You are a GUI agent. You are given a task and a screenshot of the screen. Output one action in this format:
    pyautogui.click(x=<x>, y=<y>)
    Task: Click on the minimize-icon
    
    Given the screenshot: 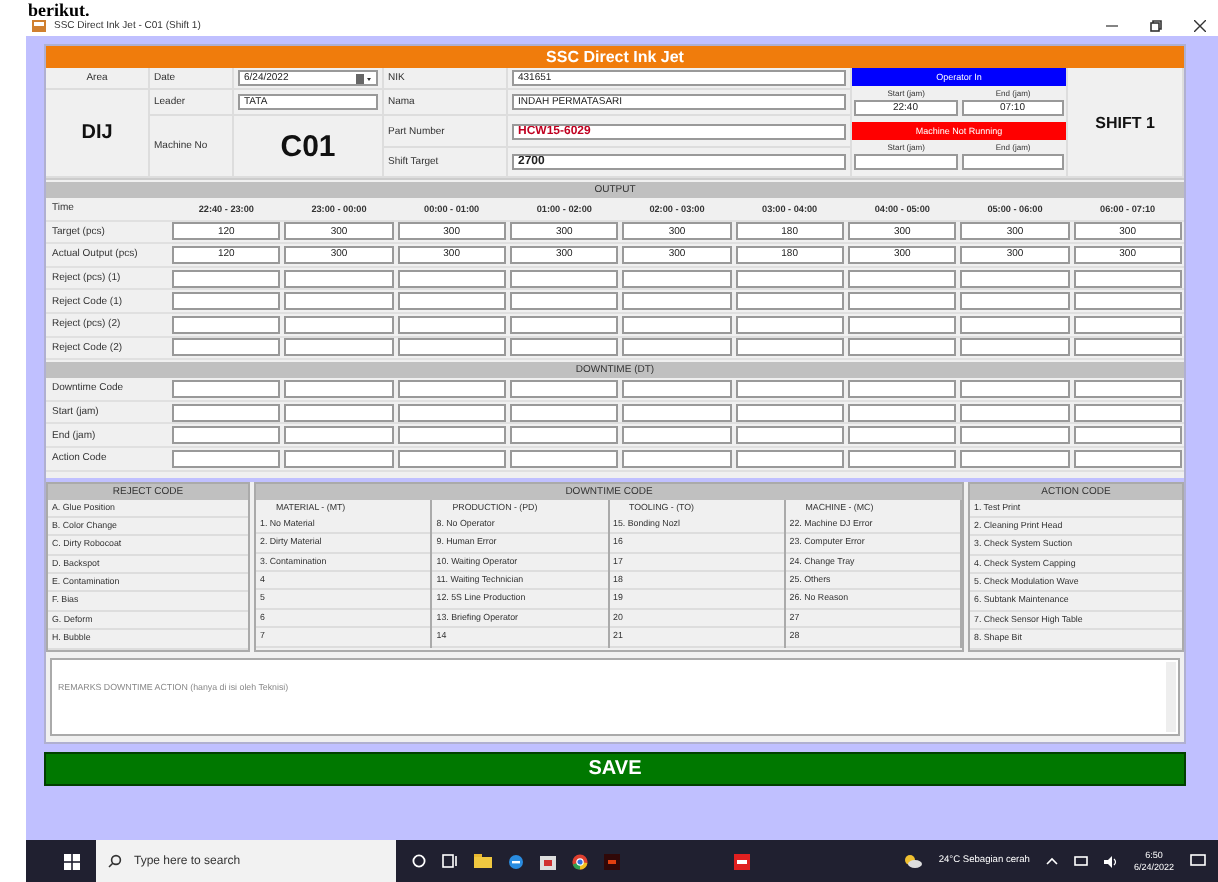 What is the action you would take?
    pyautogui.click(x=1112, y=26)
    